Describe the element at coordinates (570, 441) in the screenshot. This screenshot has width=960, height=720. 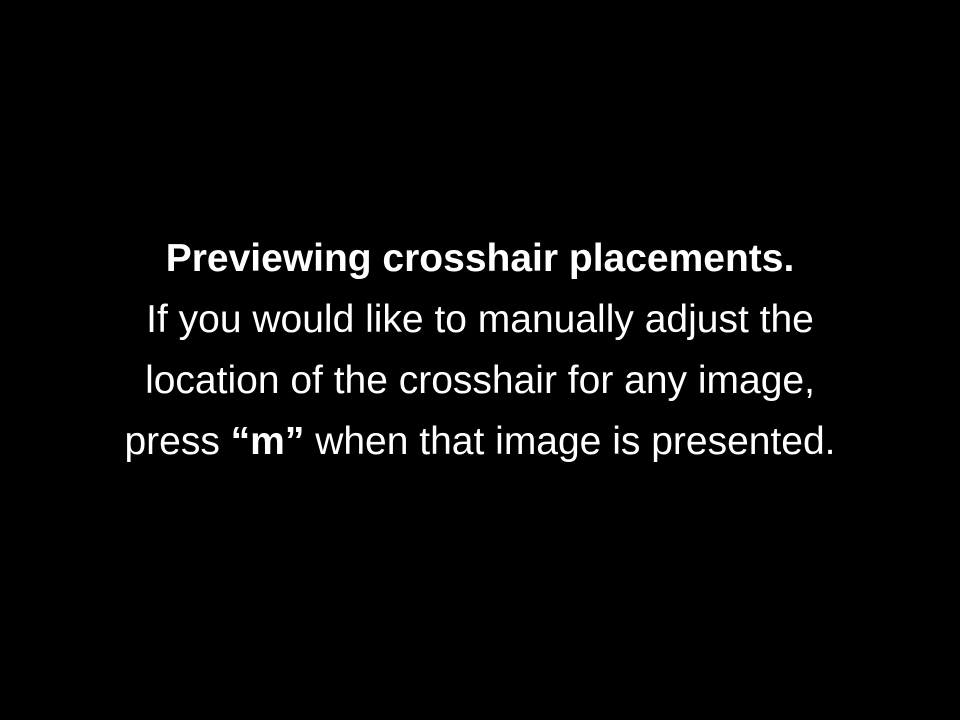
I see `instruction-line-3-suffix: when that image is presented.` at that location.